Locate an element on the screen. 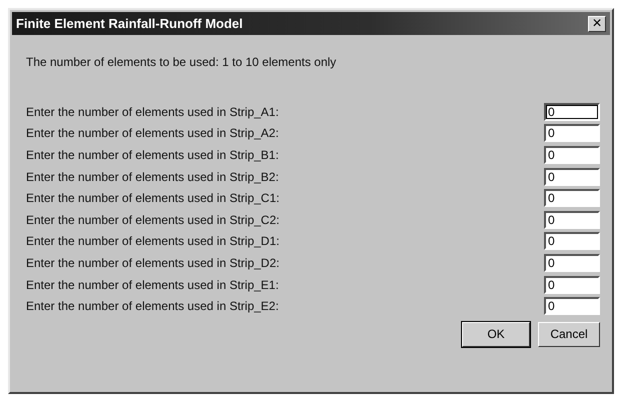 The width and height of the screenshot is (624, 403). ok-button: OK is located at coordinates (496, 334).